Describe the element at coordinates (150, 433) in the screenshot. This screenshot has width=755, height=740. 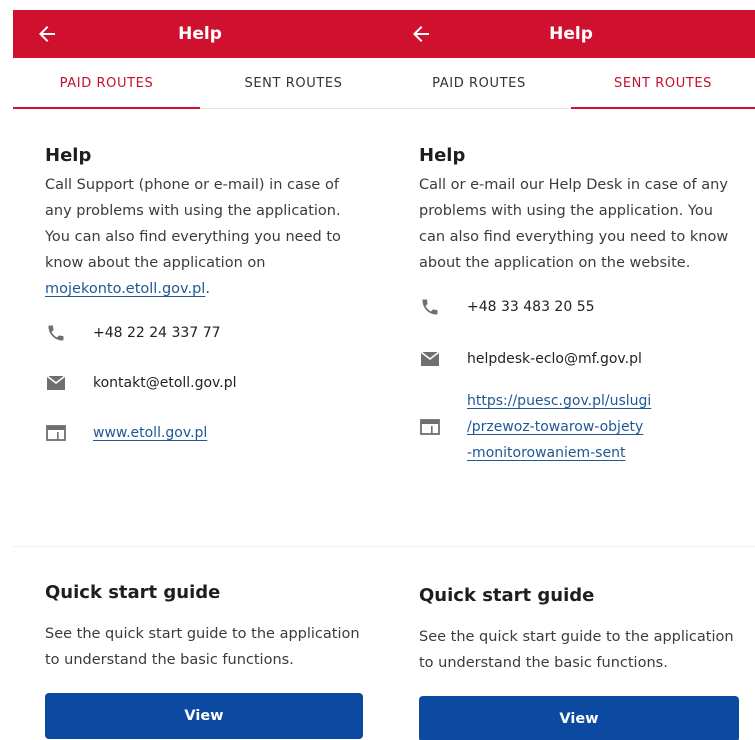
I see `website-link: www.etoll.gov.pl` at that location.